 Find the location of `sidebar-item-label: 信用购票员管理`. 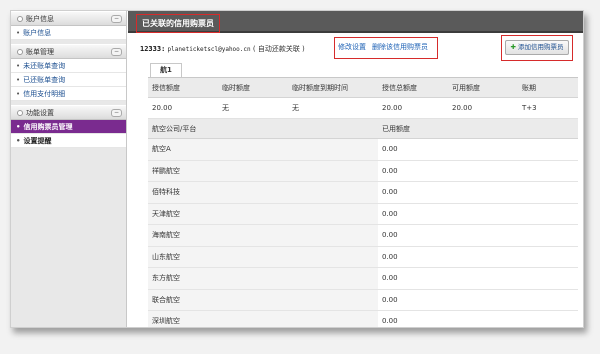

sidebar-item-label: 信用购票员管理 is located at coordinates (48, 127).